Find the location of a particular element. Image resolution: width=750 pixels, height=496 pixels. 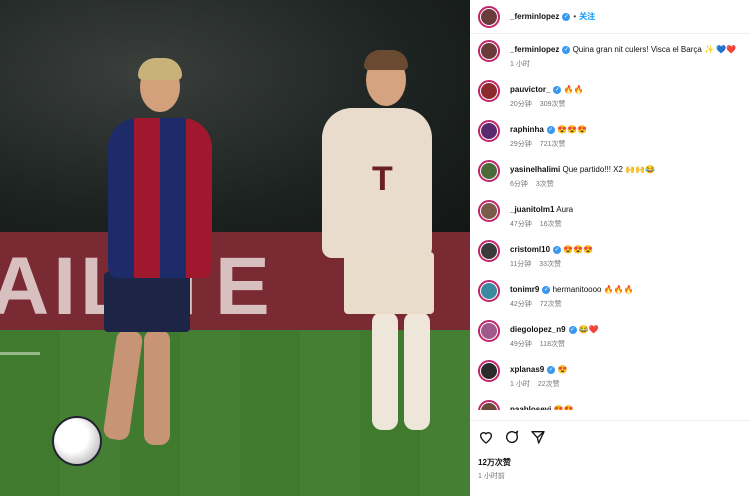

comment-row: tonimr9 ✓ hermanitoooo 🔥🔥🔥 42分钟 72次赞 is located at coordinates (556, 295).